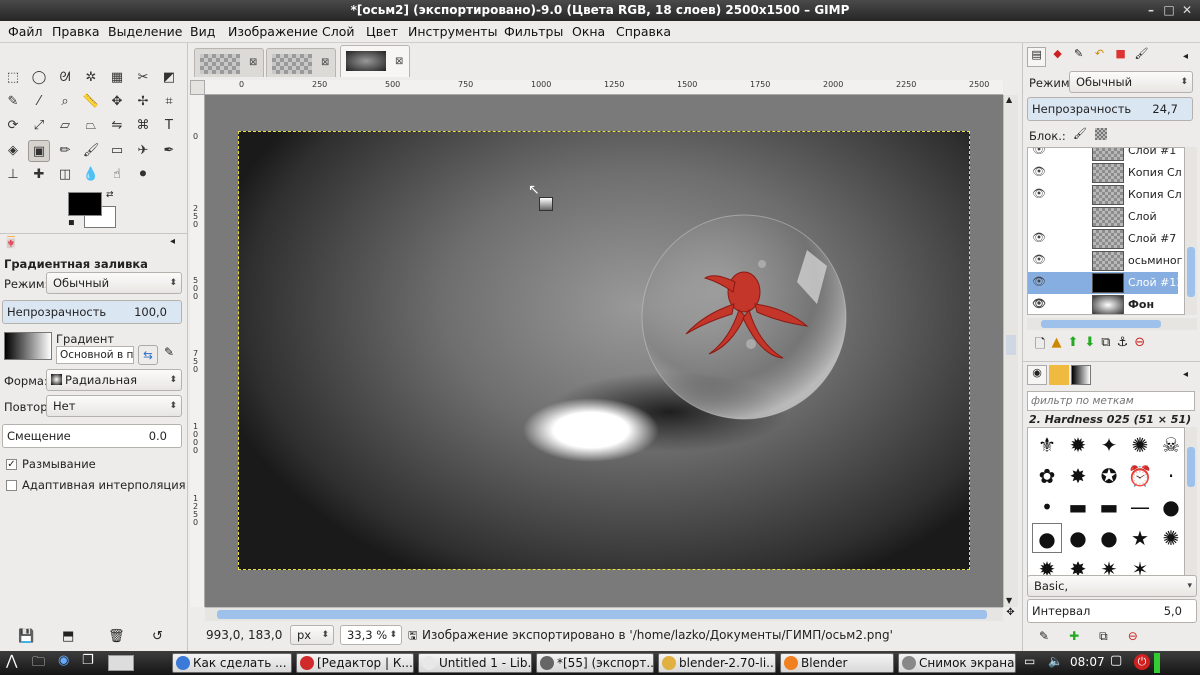 The height and width of the screenshot is (675, 1200). I want to click on move-icon: ✥, so click(117, 102).